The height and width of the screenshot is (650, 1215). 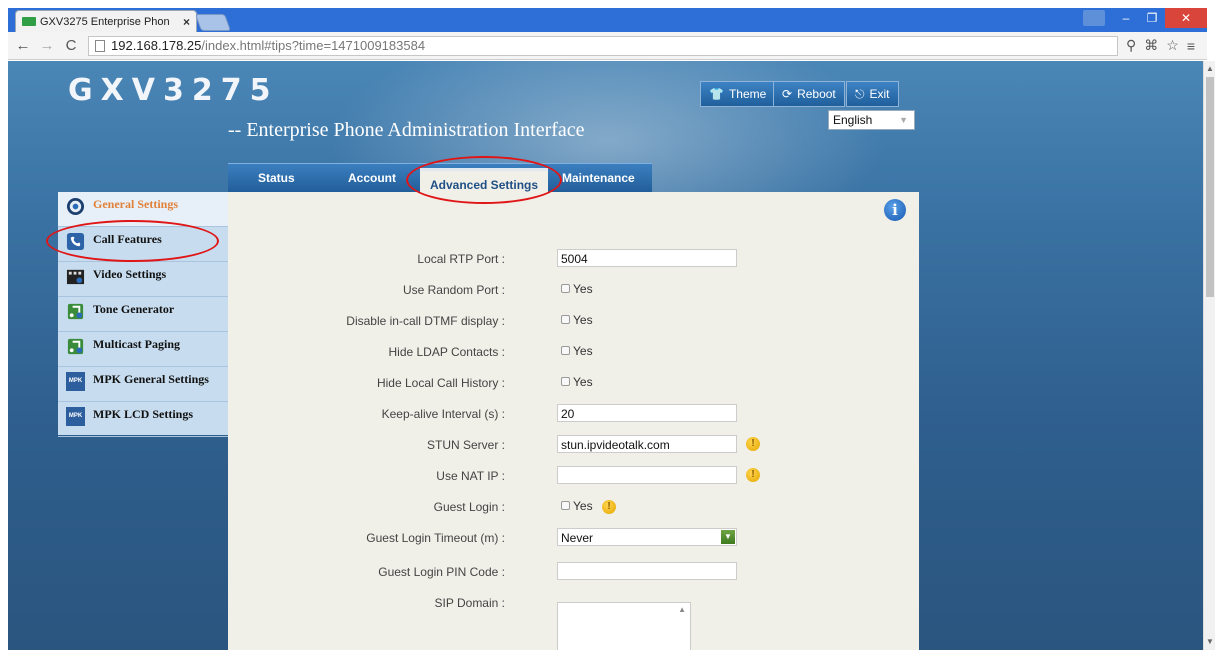 I want to click on theme-button: 👕 Theme, so click(x=738, y=94).